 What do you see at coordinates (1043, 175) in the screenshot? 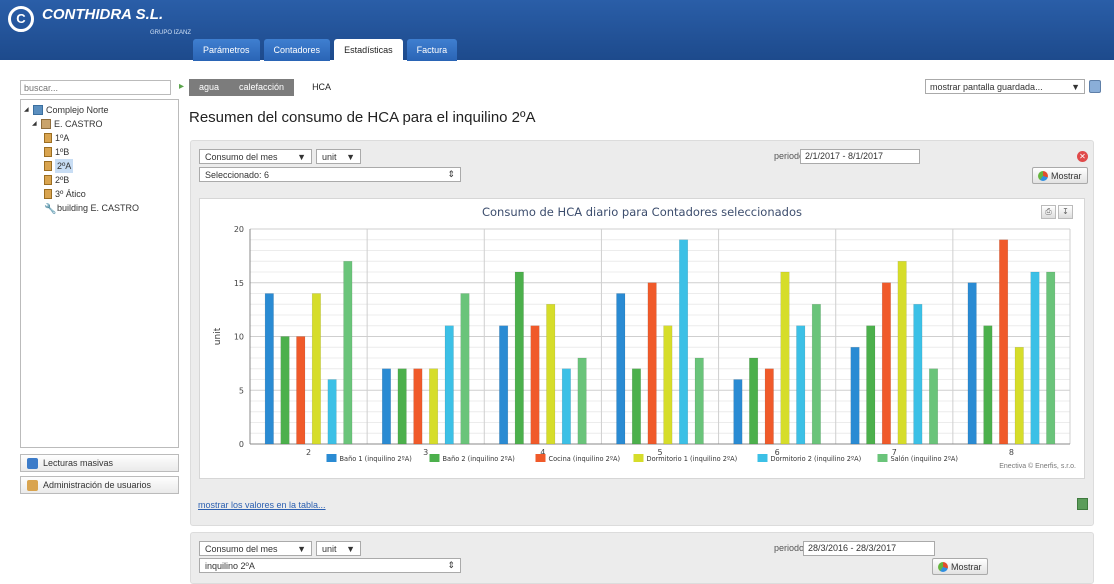
I see `chart-icon` at bounding box center [1043, 175].